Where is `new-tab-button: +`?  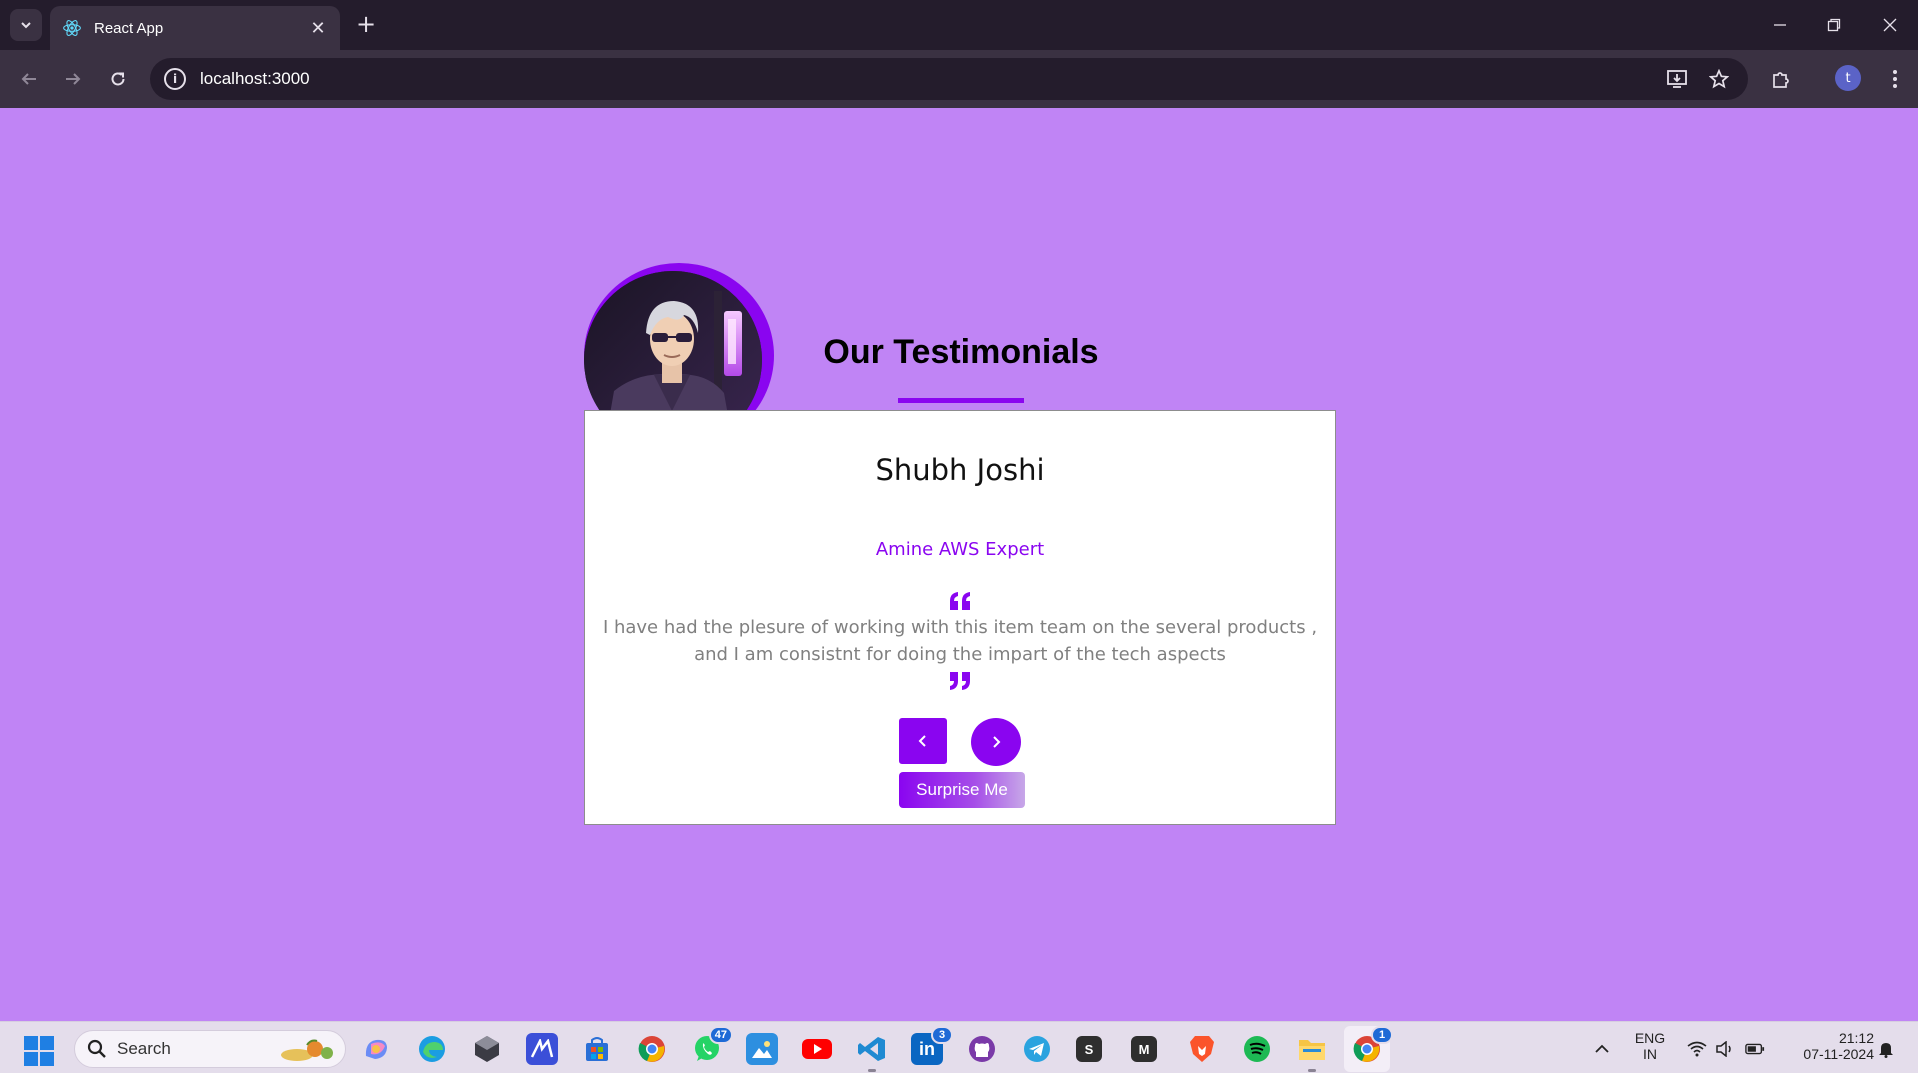 new-tab-button: + is located at coordinates (366, 24).